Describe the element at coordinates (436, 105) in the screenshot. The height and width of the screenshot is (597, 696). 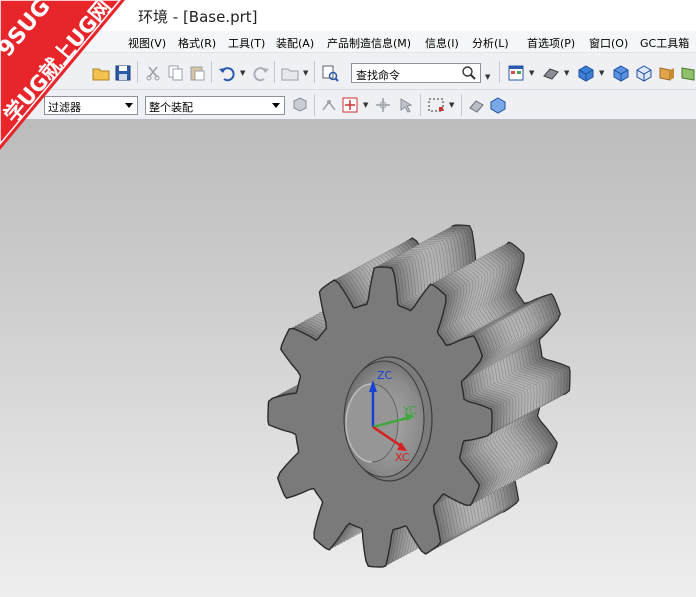
I see `rectangle-select-icon` at that location.